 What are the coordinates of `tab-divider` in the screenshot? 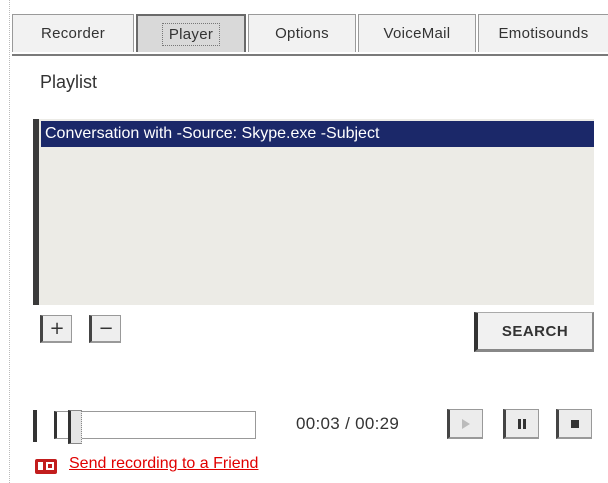 It's located at (310, 55).